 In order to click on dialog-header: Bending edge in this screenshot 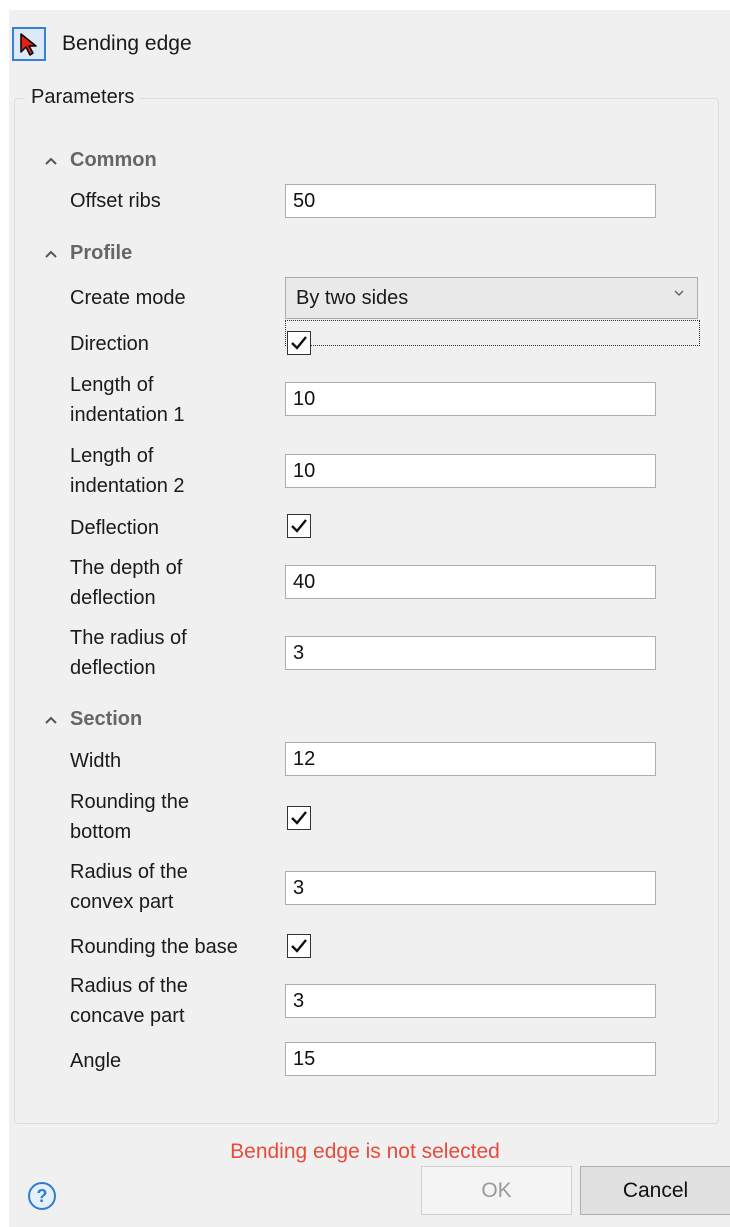, I will do `click(102, 44)`.